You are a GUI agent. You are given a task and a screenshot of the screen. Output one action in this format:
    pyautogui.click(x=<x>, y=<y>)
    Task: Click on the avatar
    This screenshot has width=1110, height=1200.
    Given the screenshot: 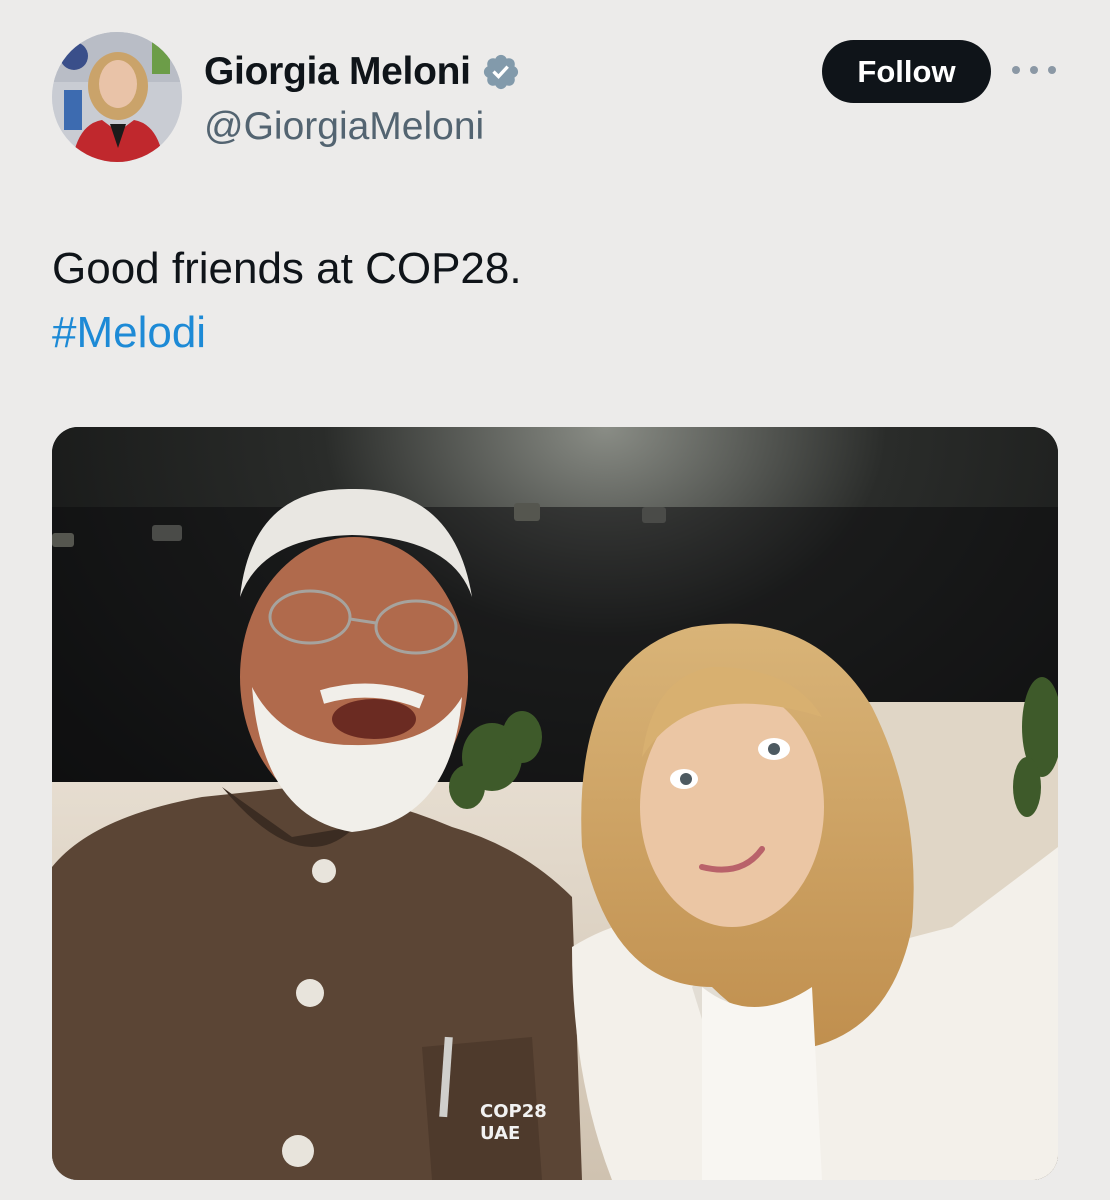 What is the action you would take?
    pyautogui.click(x=117, y=97)
    